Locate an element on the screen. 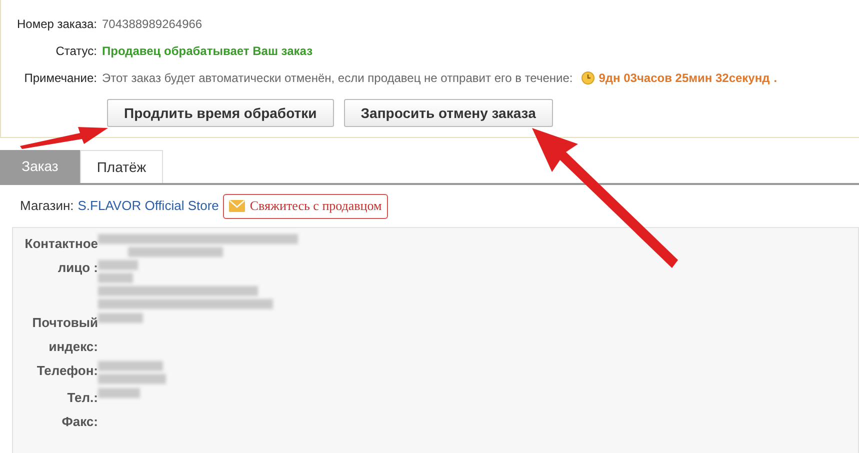 The width and height of the screenshot is (859, 453). action-button: Продлить время обработки is located at coordinates (220, 113).